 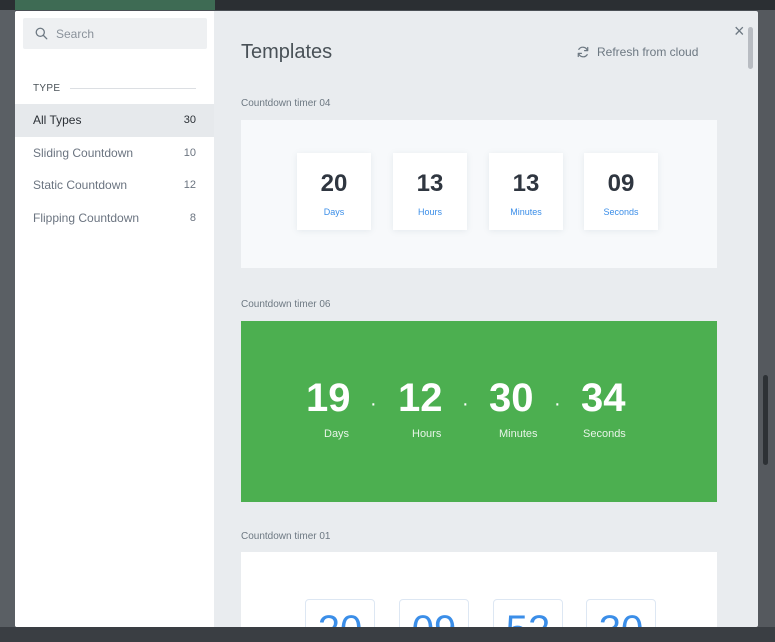 I want to click on category-all-types: All Types 30, so click(x=114, y=120).